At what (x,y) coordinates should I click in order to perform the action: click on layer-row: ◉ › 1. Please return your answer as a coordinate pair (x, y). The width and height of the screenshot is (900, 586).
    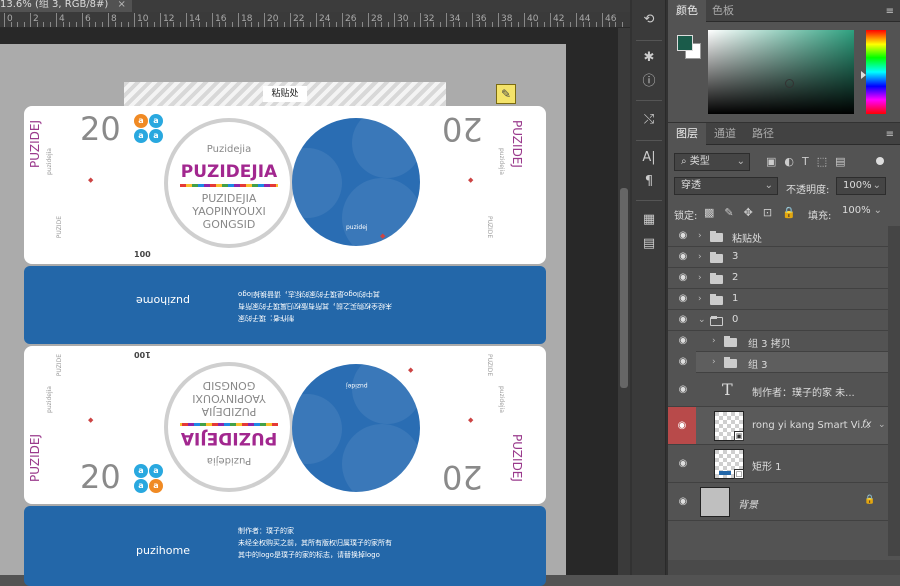
    Looking at the image, I should click on (778, 299).